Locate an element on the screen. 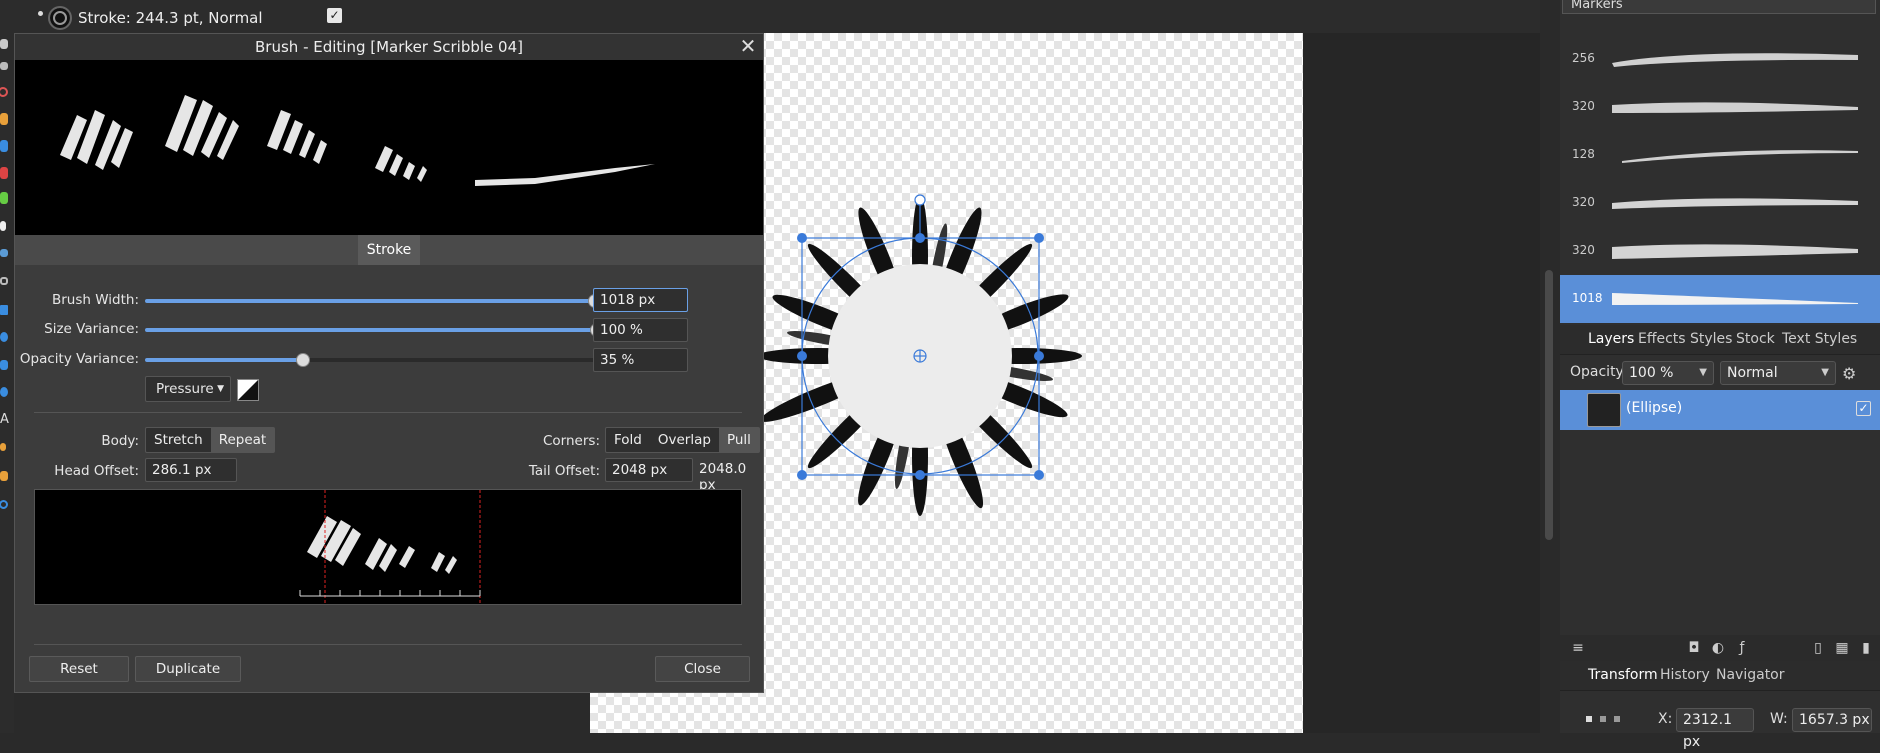 This screenshot has width=1880, height=753. size-variance-label: Size Variance: is located at coordinates (91, 329).